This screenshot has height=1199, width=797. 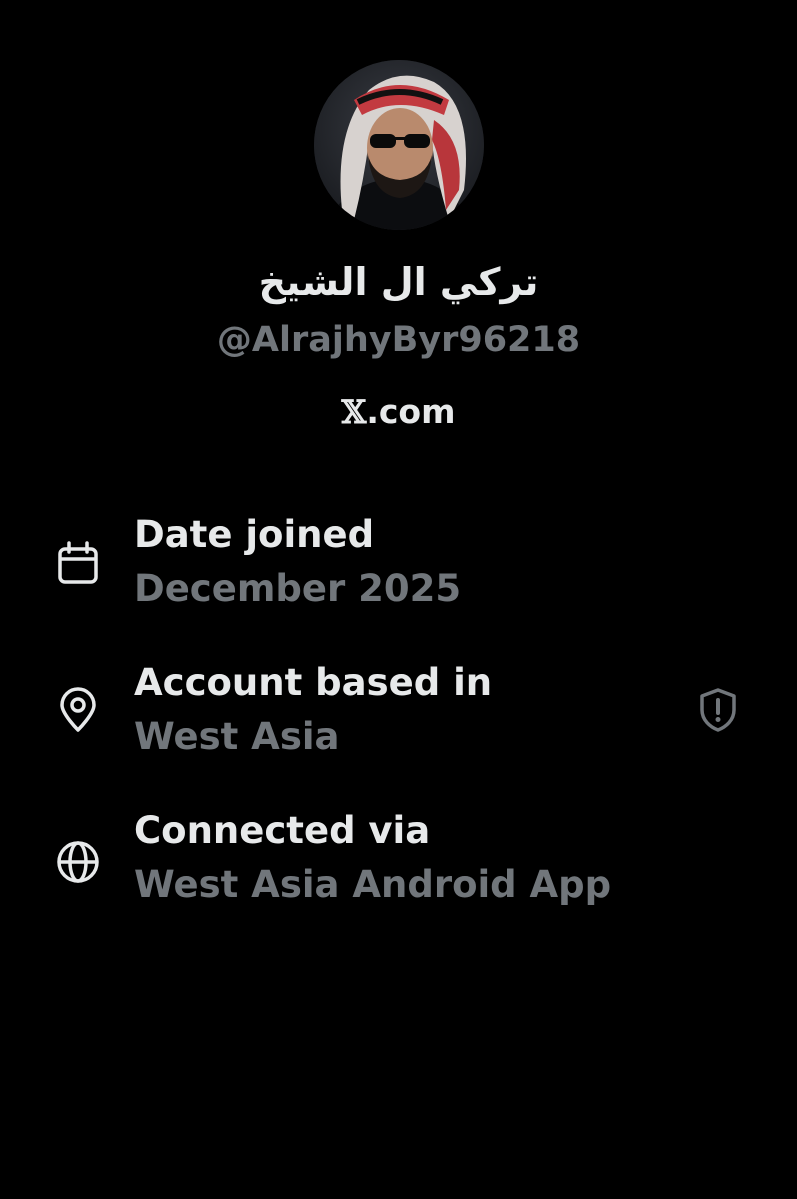 I want to click on source-domain: .com, so click(x=411, y=411).